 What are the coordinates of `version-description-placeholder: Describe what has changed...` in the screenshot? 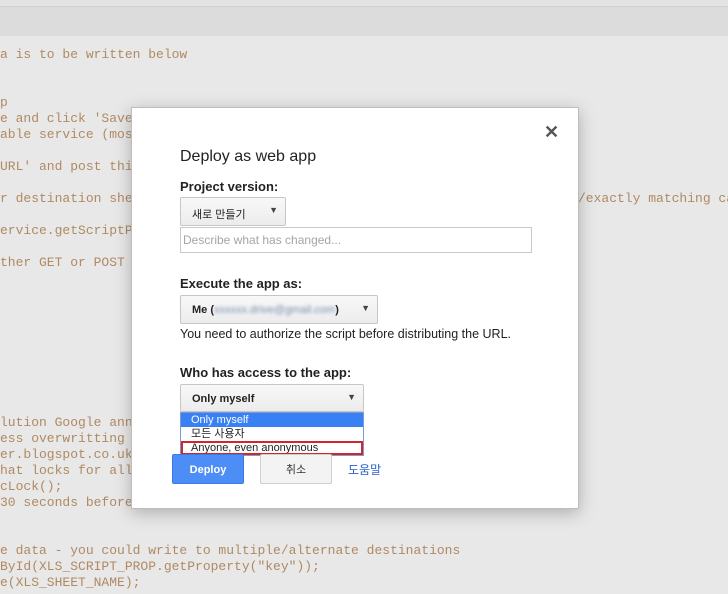 It's located at (262, 240).